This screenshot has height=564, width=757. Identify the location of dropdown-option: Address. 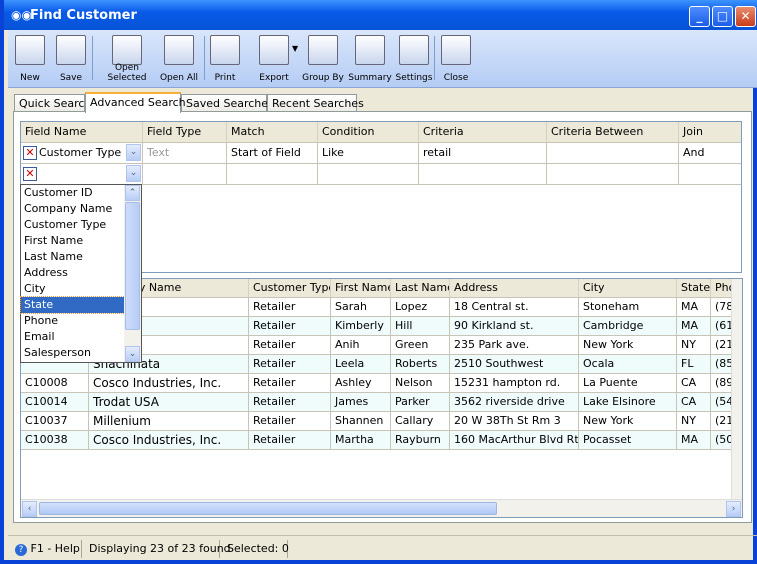
(73, 273).